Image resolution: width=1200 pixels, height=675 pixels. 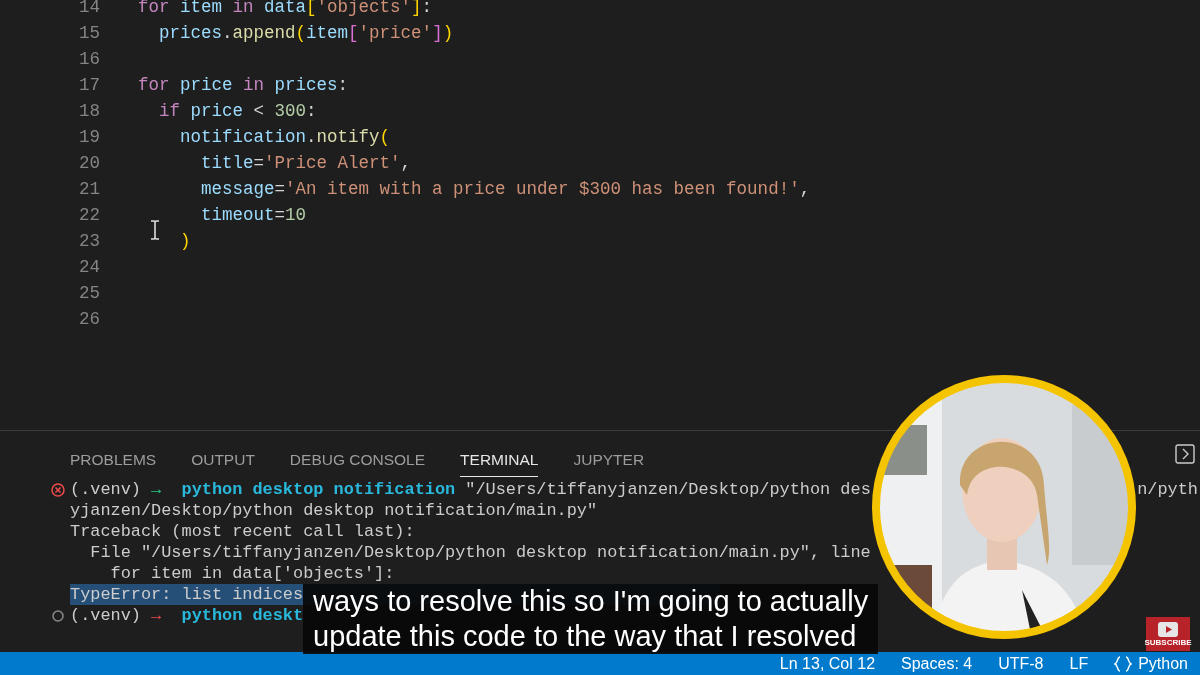 What do you see at coordinates (285, 9) in the screenshot?
I see `code-line: for item in data['objects']:` at bounding box center [285, 9].